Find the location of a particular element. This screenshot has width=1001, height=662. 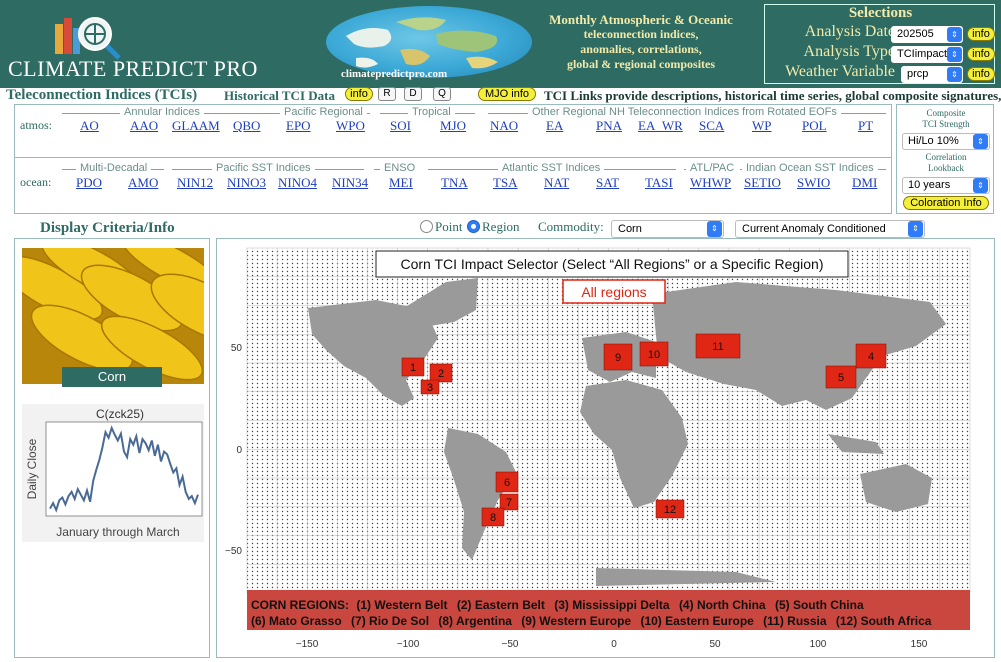

index-wpo: WPO is located at coordinates (350, 126).